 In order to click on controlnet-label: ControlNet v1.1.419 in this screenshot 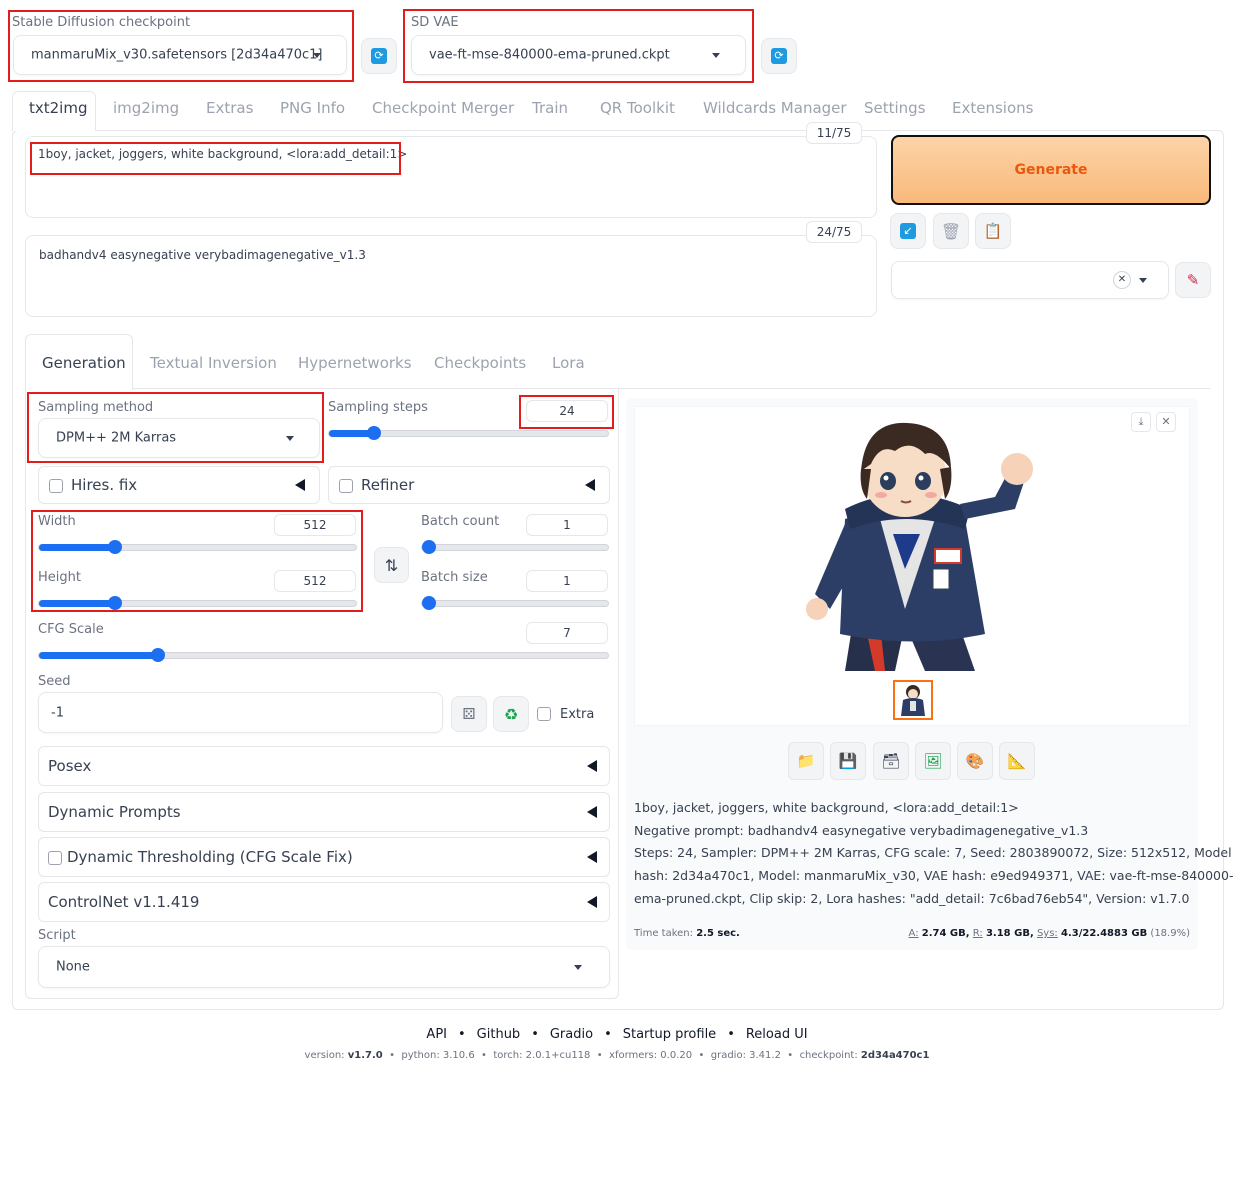, I will do `click(124, 902)`.